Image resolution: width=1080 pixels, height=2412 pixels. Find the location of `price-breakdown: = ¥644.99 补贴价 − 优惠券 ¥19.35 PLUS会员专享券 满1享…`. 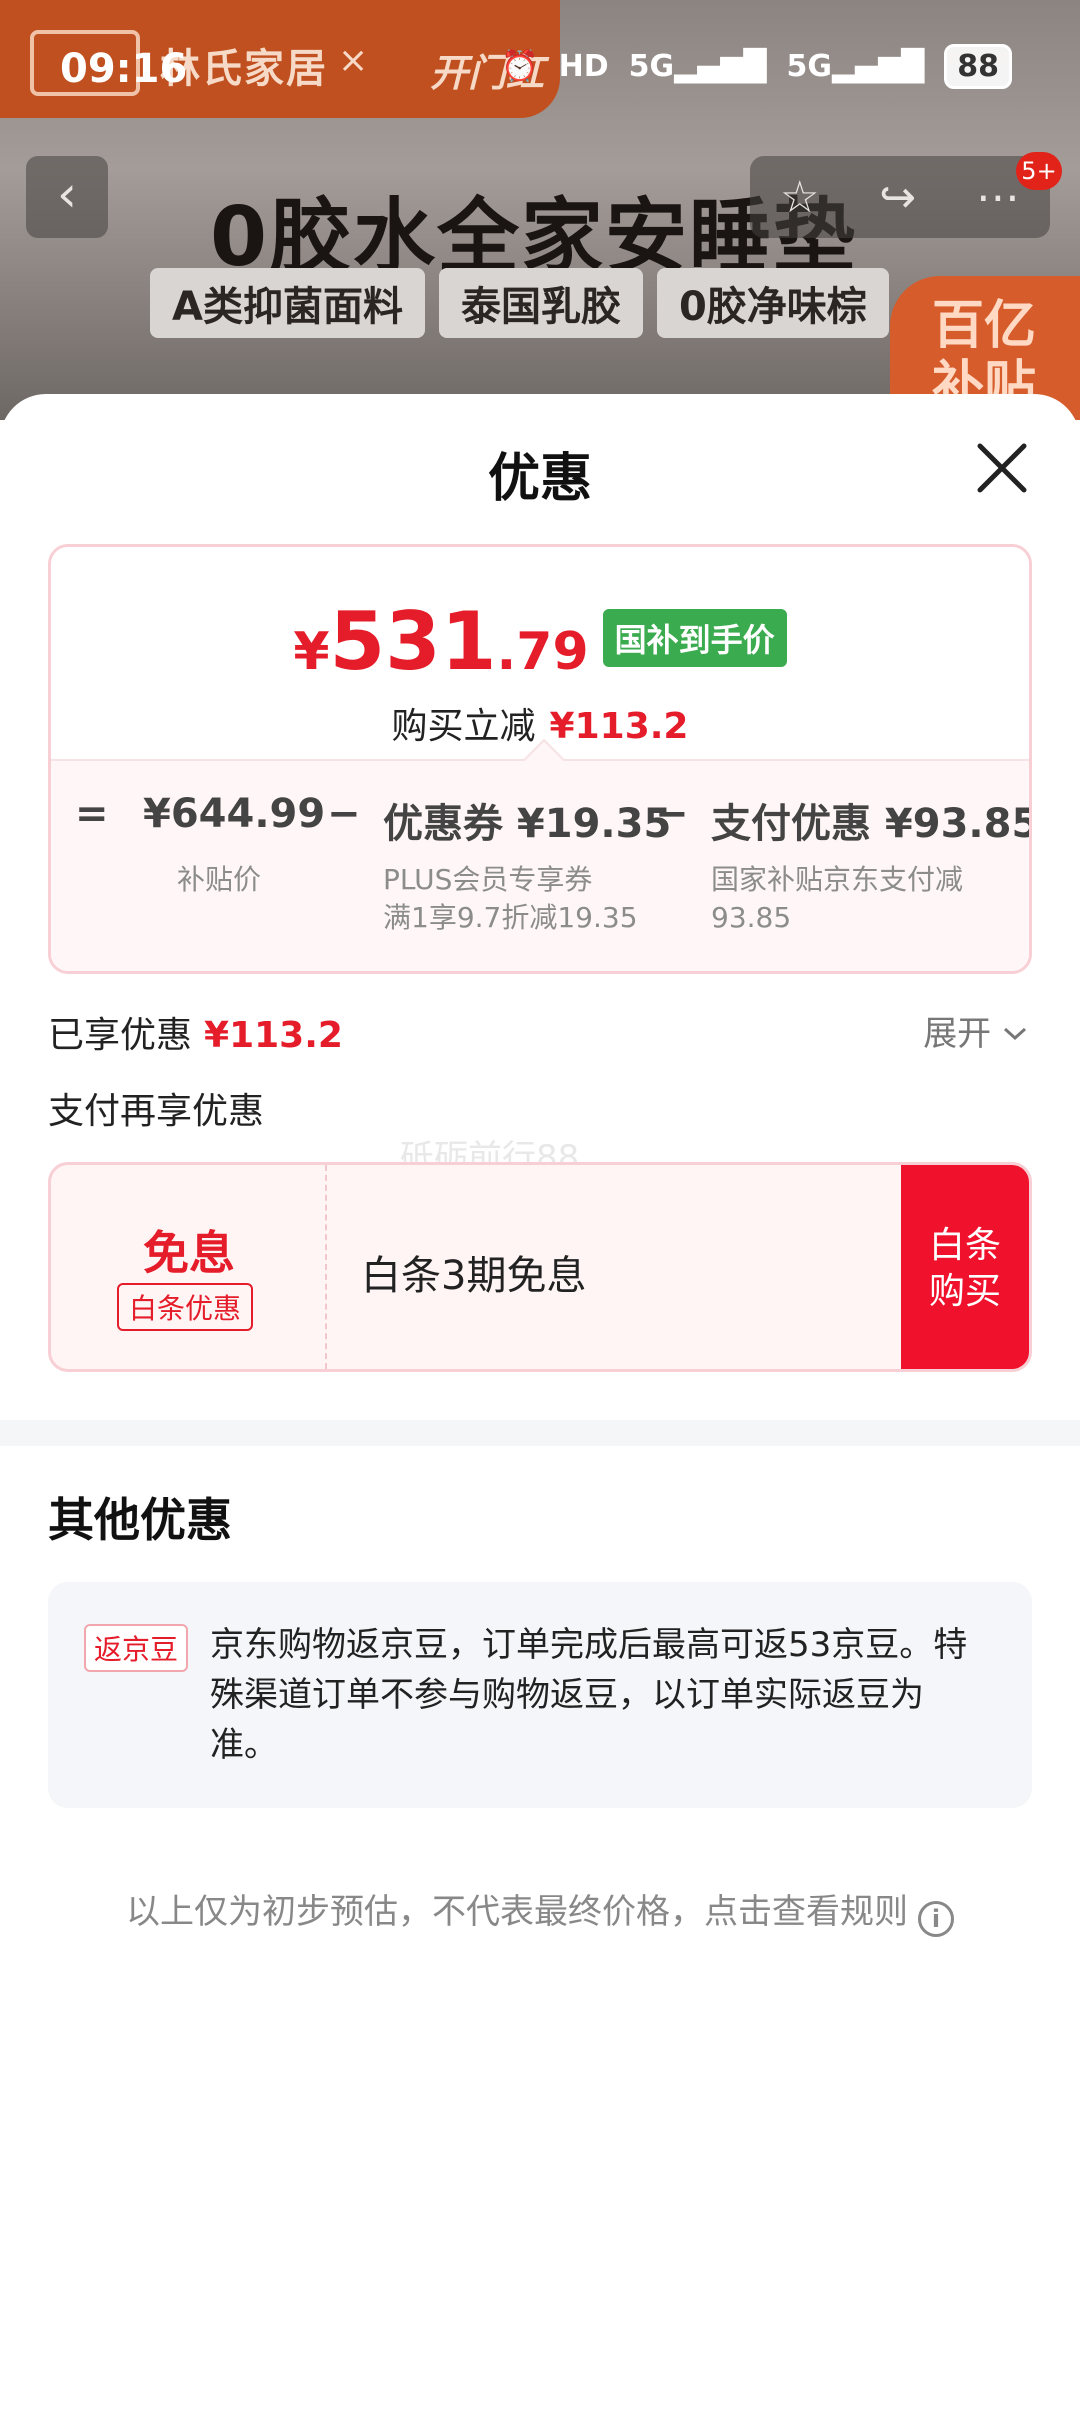

price-breakdown: = ¥644.99 补贴价 − 优惠券 ¥19.35 PLUS会员专享券 满1享… is located at coordinates (541, 854).